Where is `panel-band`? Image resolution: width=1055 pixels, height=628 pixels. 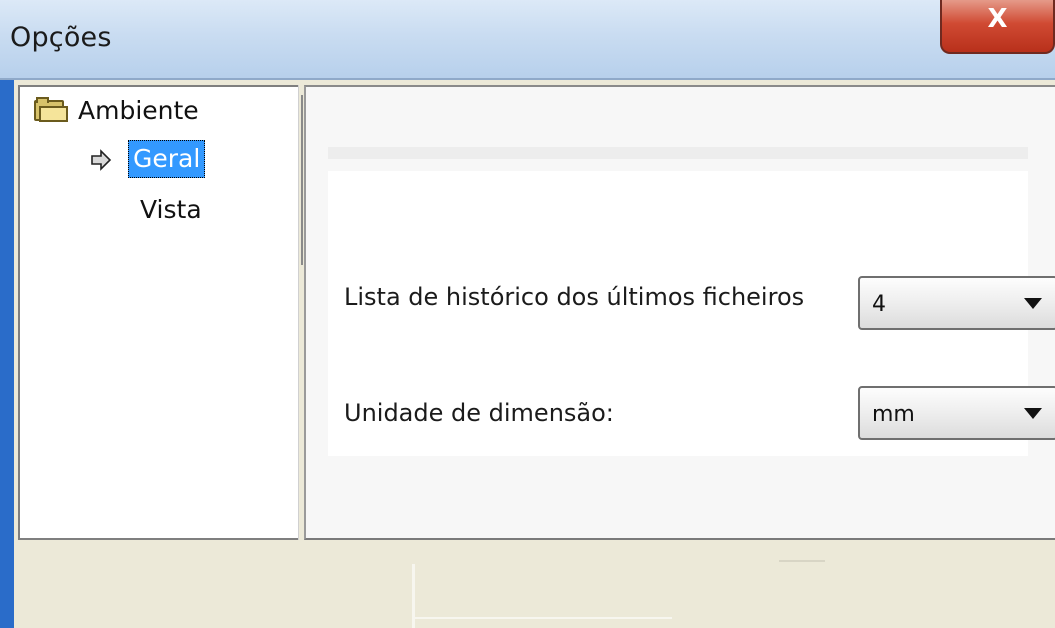
panel-band is located at coordinates (678, 153).